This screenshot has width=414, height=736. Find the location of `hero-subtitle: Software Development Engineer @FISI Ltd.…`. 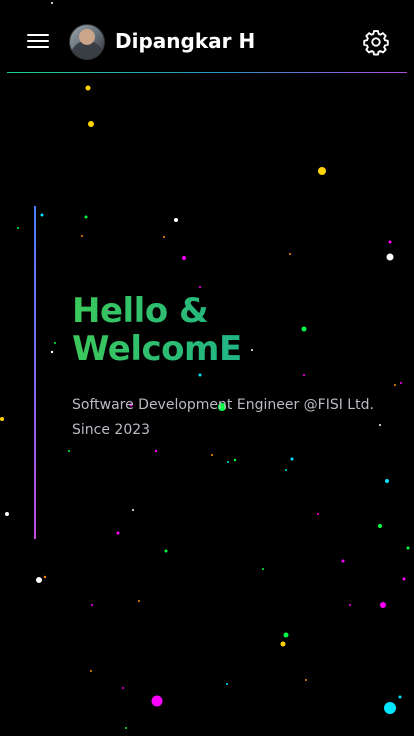

hero-subtitle: Software Development Engineer @FISI Ltd.… is located at coordinates (237, 418).